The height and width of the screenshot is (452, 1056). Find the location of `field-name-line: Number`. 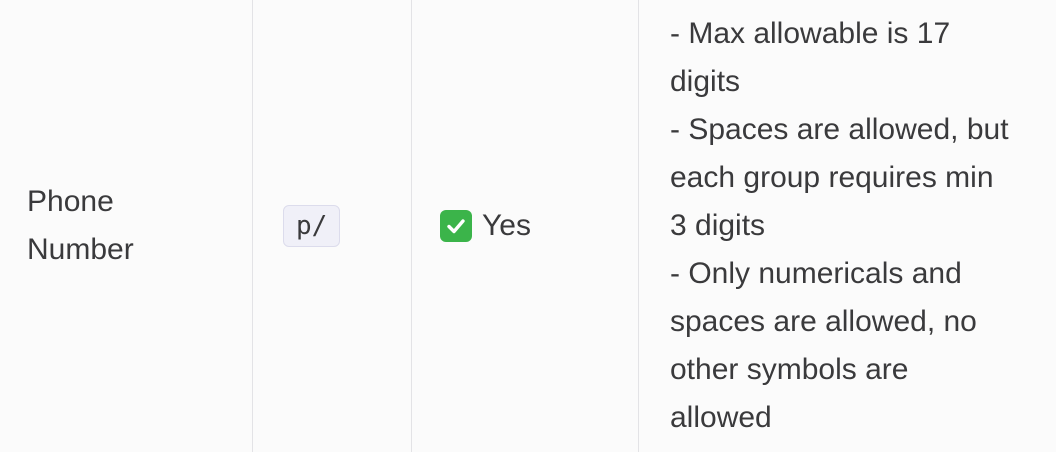

field-name-line: Number is located at coordinates (80, 249).